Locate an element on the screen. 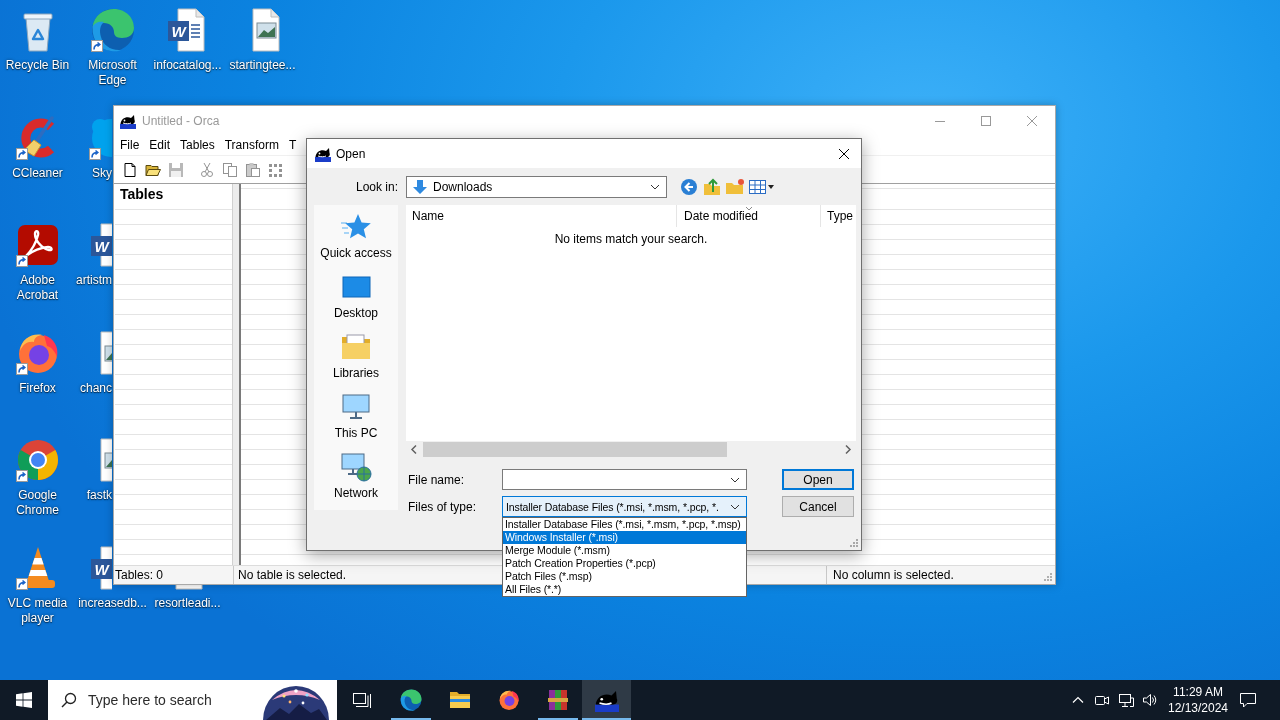 The width and height of the screenshot is (1280, 720). status-text: Tables: 0 is located at coordinates (139, 575).